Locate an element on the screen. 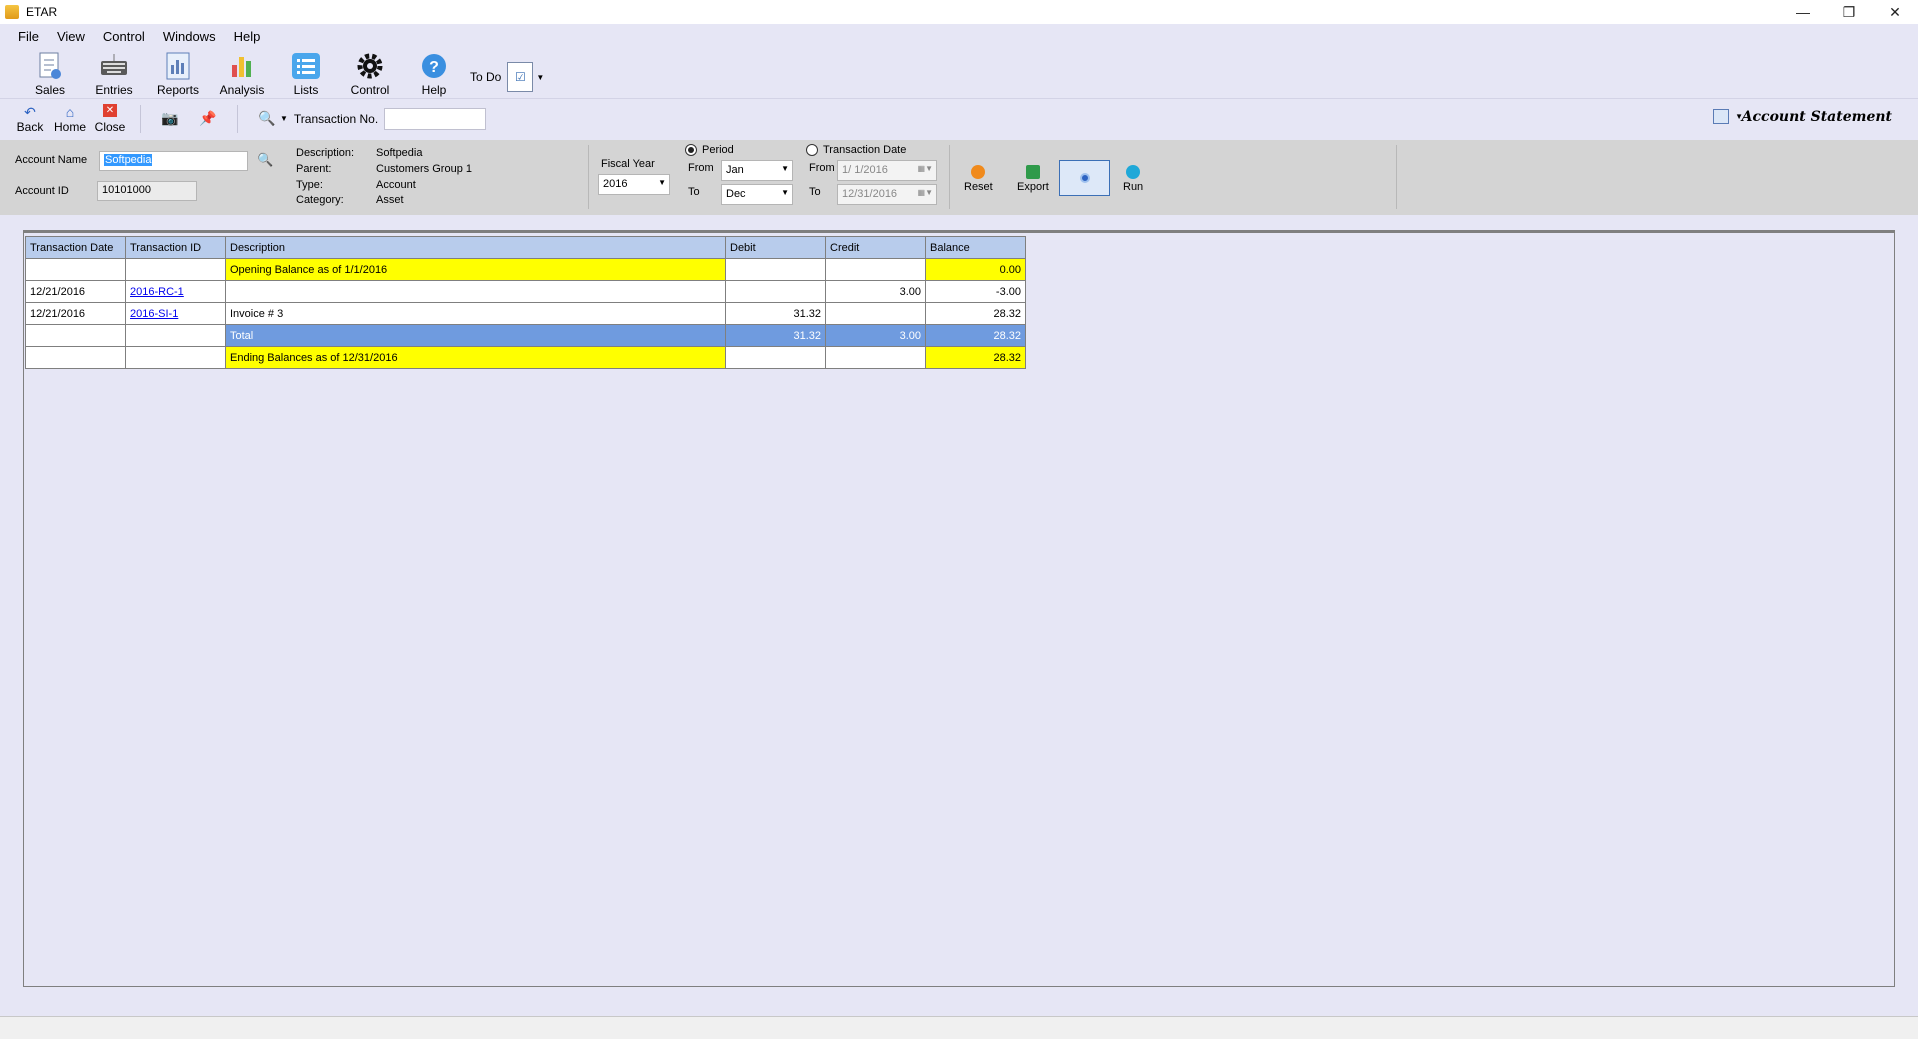  description-label: Description: is located at coordinates (325, 153).